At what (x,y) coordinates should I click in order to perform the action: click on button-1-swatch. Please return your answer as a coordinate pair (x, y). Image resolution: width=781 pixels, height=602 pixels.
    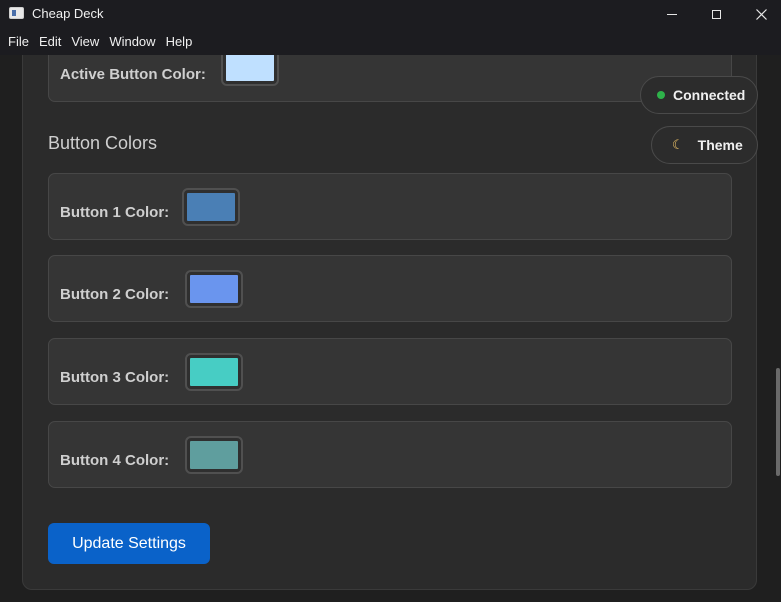
    Looking at the image, I should click on (211, 207).